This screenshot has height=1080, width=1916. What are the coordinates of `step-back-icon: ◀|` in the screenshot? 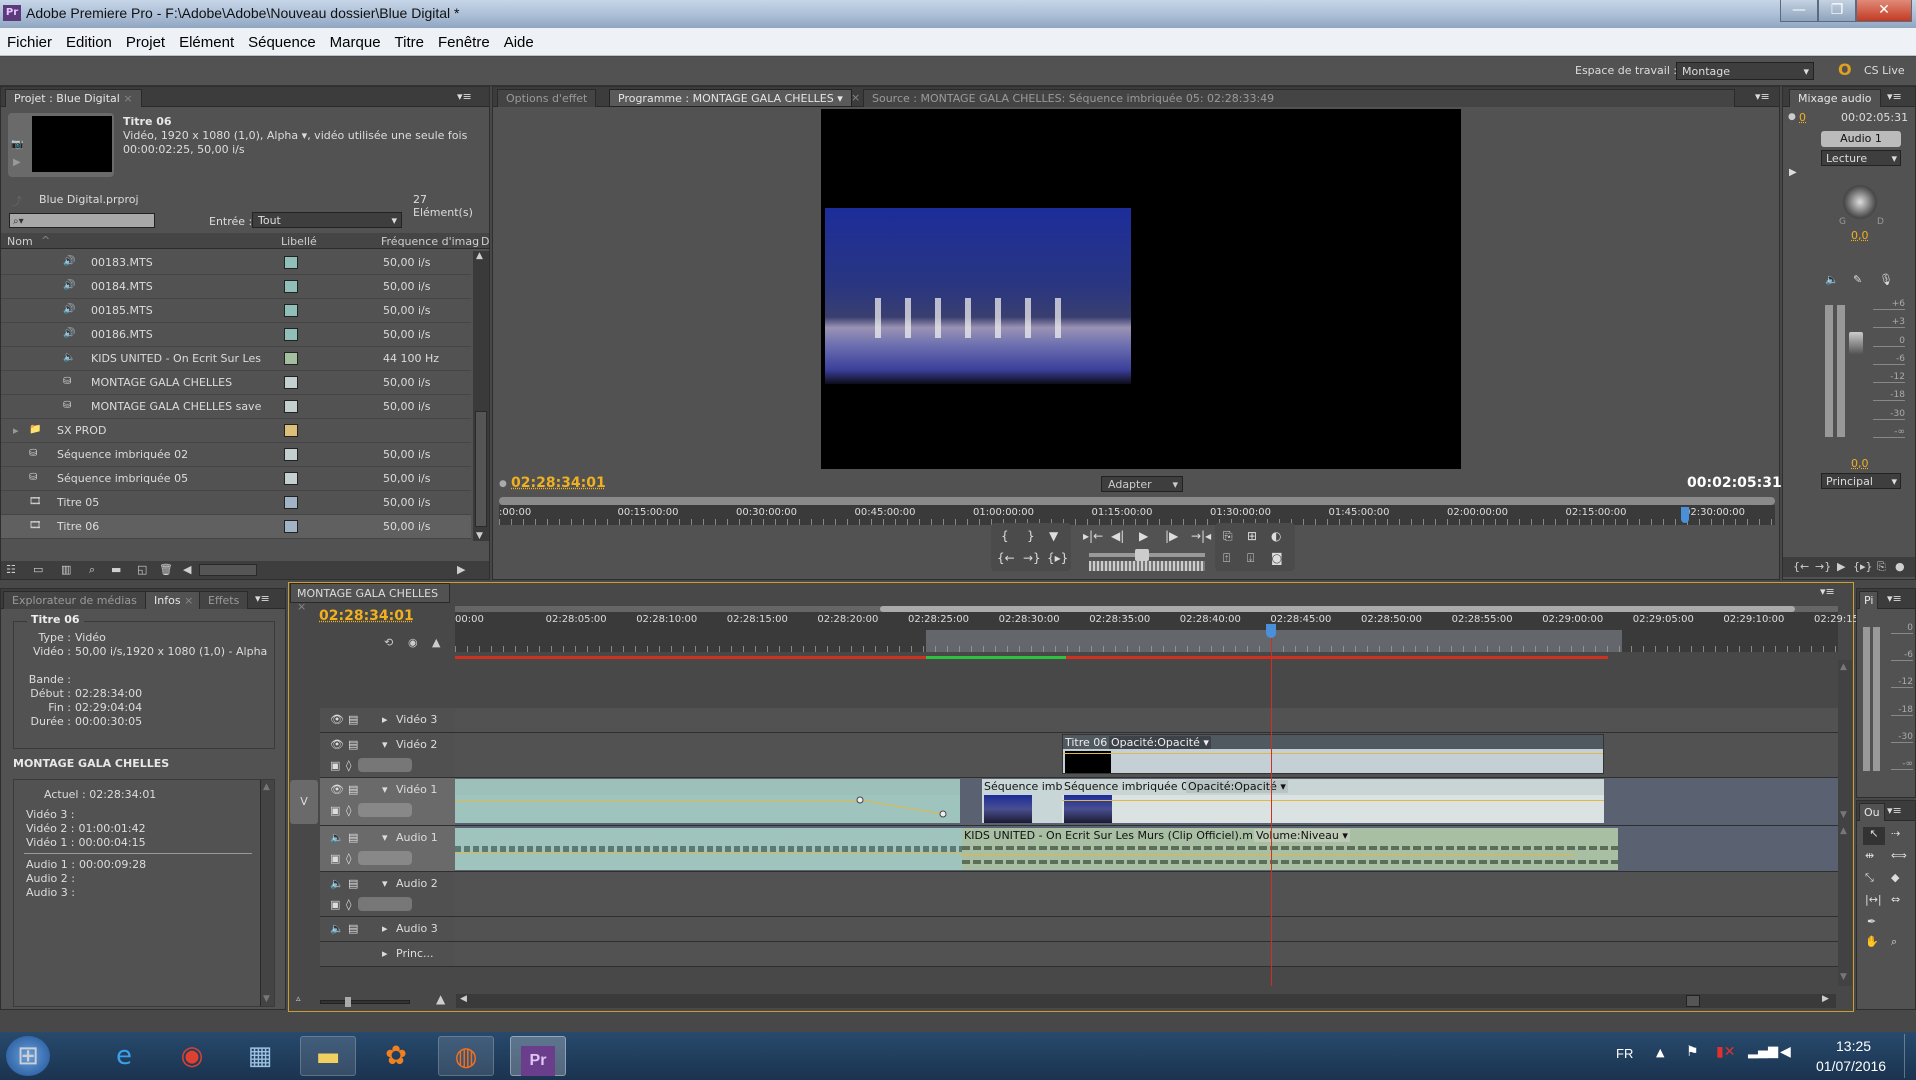 It's located at (1117, 536).